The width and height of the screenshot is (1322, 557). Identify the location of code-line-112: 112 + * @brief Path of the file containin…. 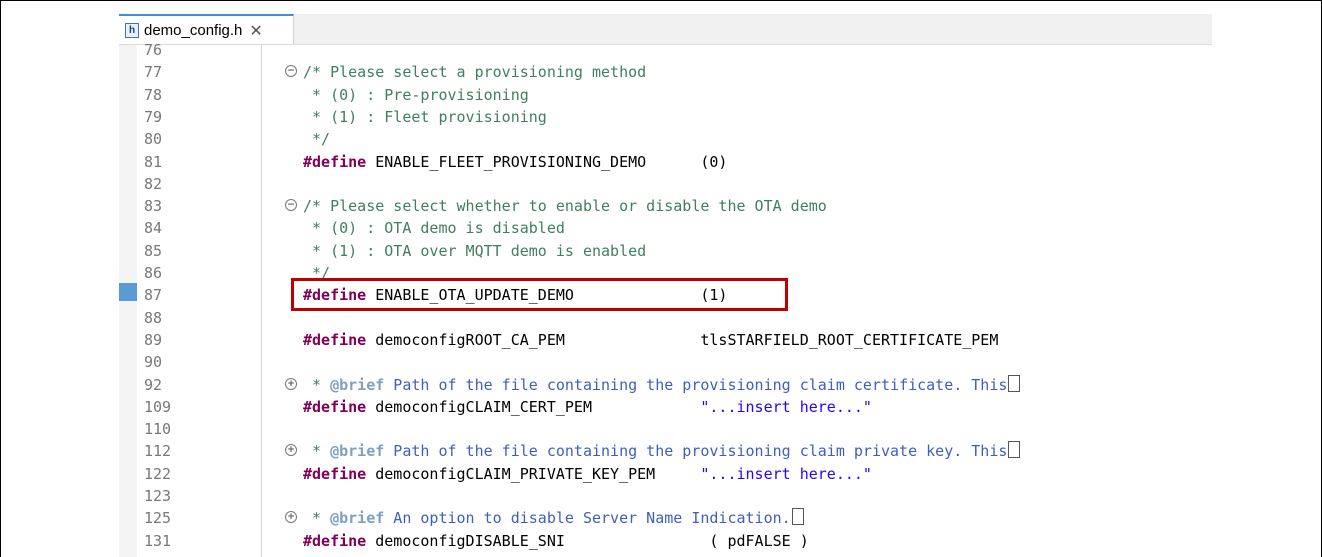
(665, 451).